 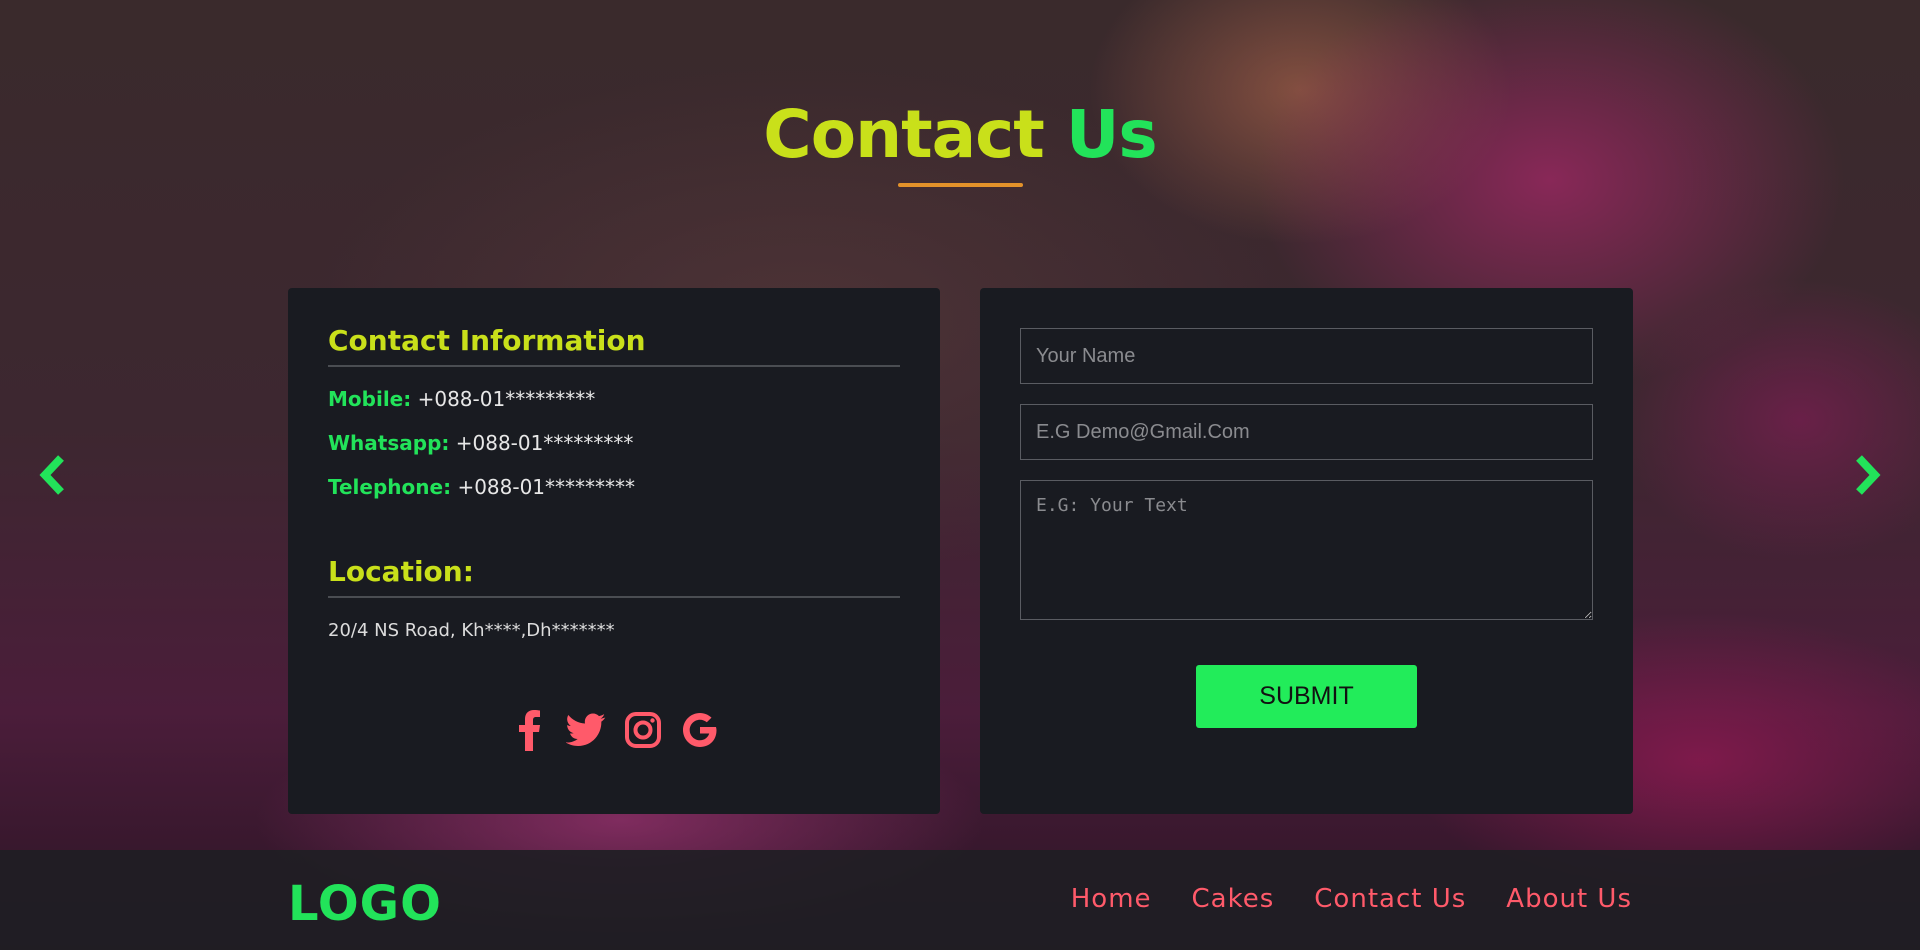 I want to click on carousel-prev-button, so click(x=52, y=475).